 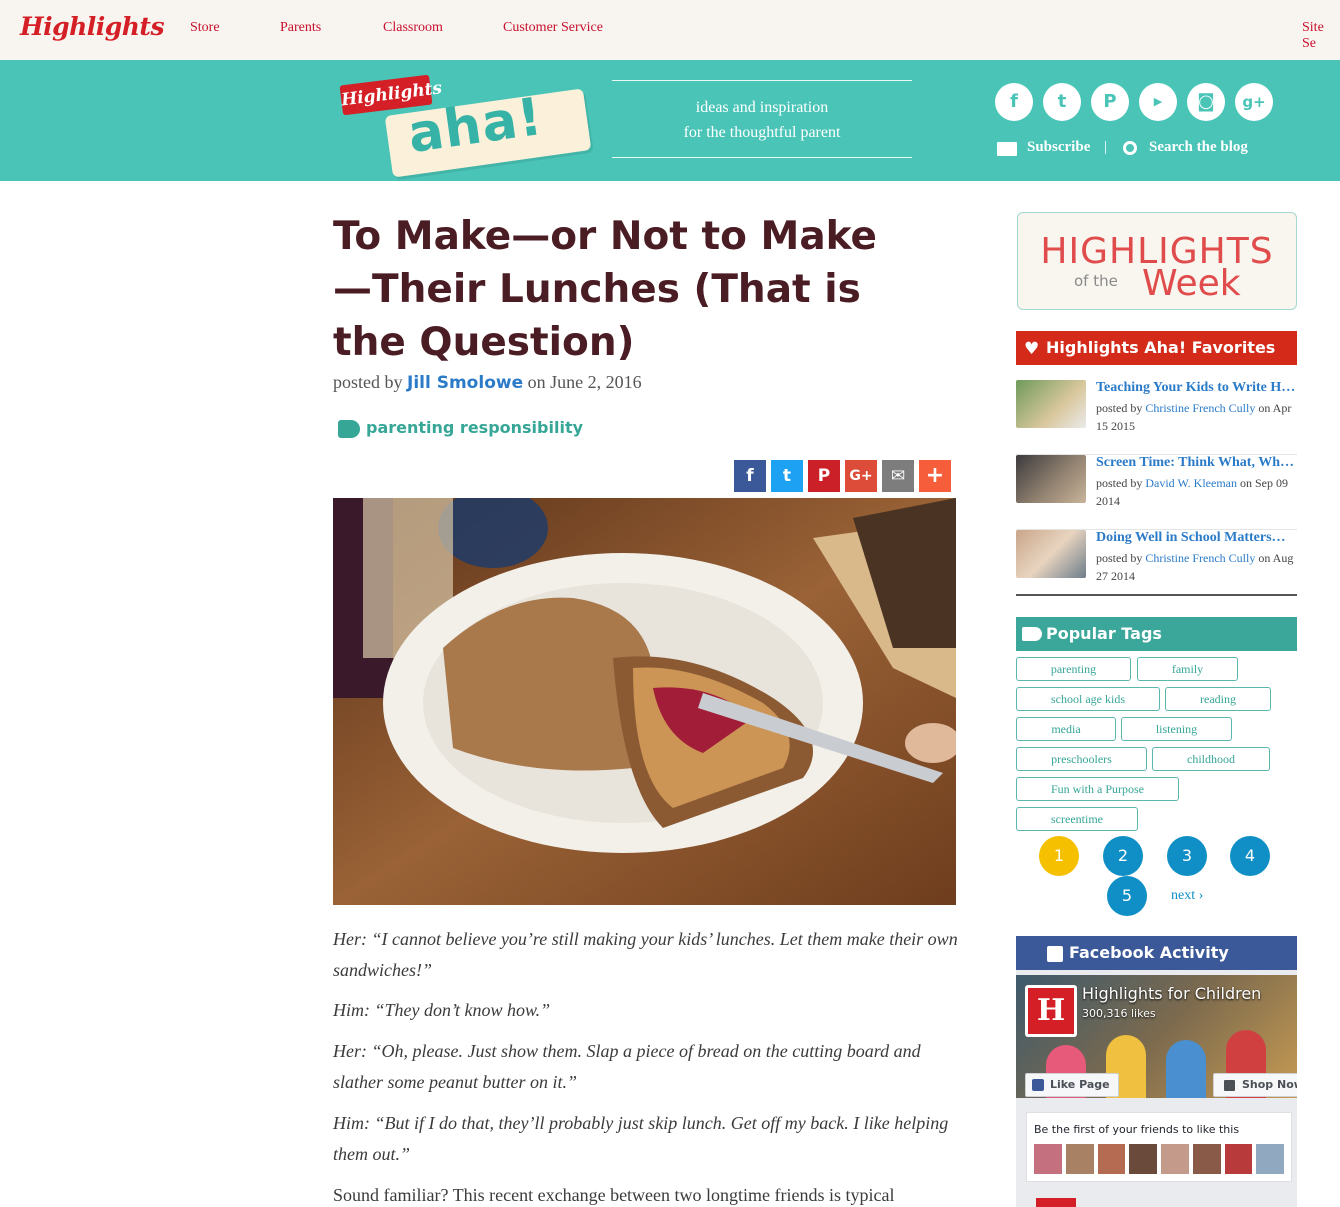 I want to click on shopping-bag-icon, so click(x=1229, y=1085).